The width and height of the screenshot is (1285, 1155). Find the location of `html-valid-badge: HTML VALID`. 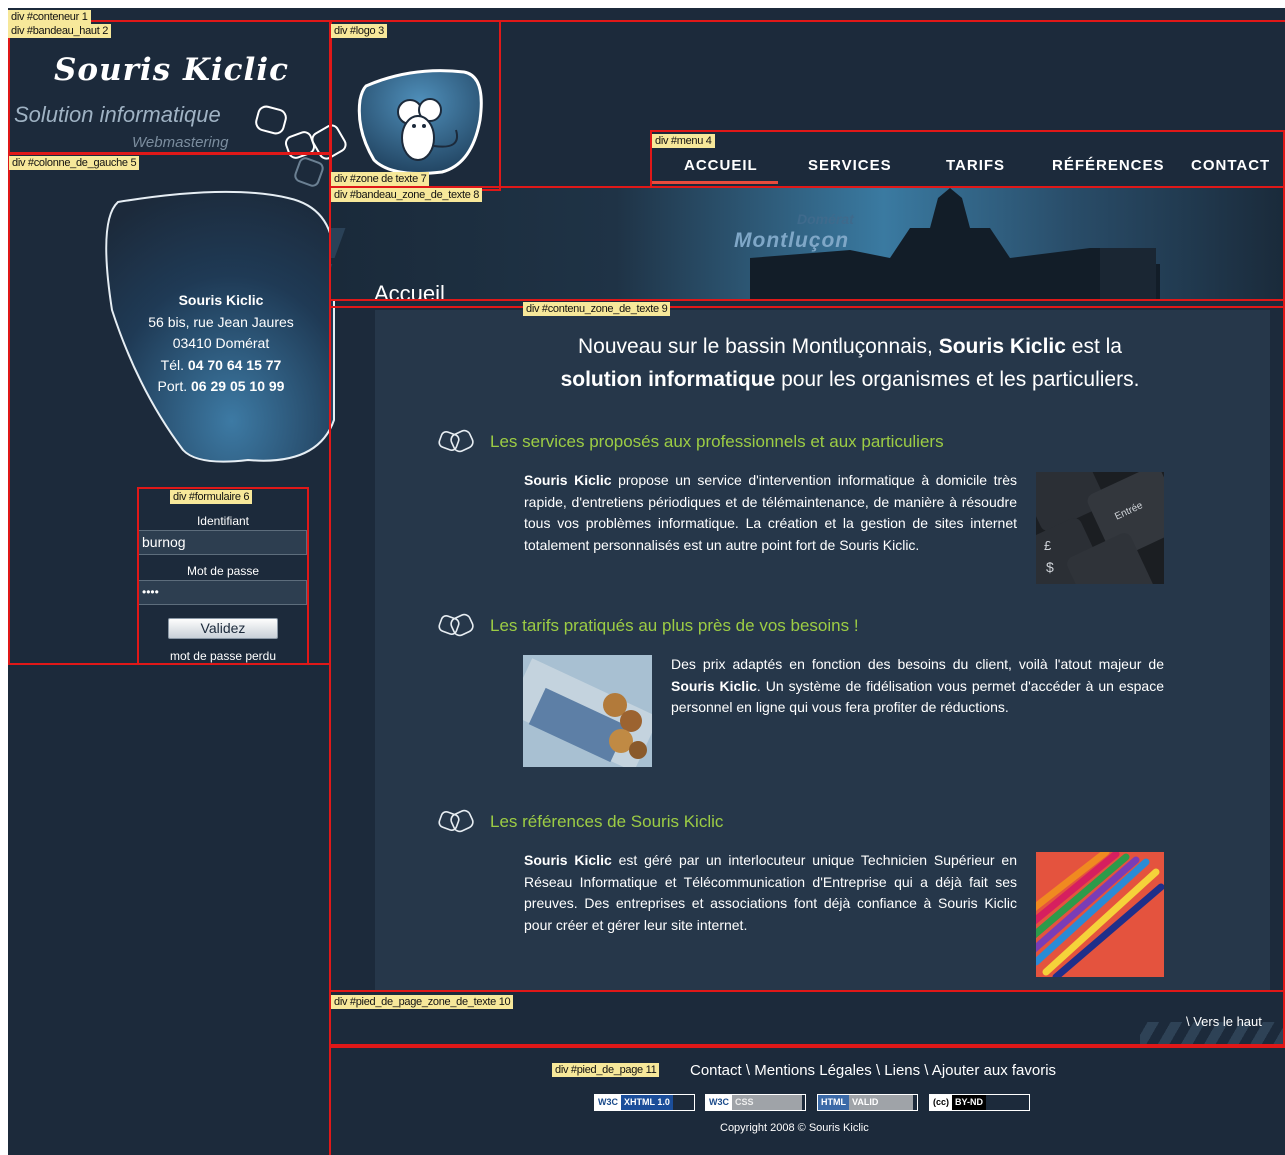

html-valid-badge: HTML VALID is located at coordinates (867, 1102).